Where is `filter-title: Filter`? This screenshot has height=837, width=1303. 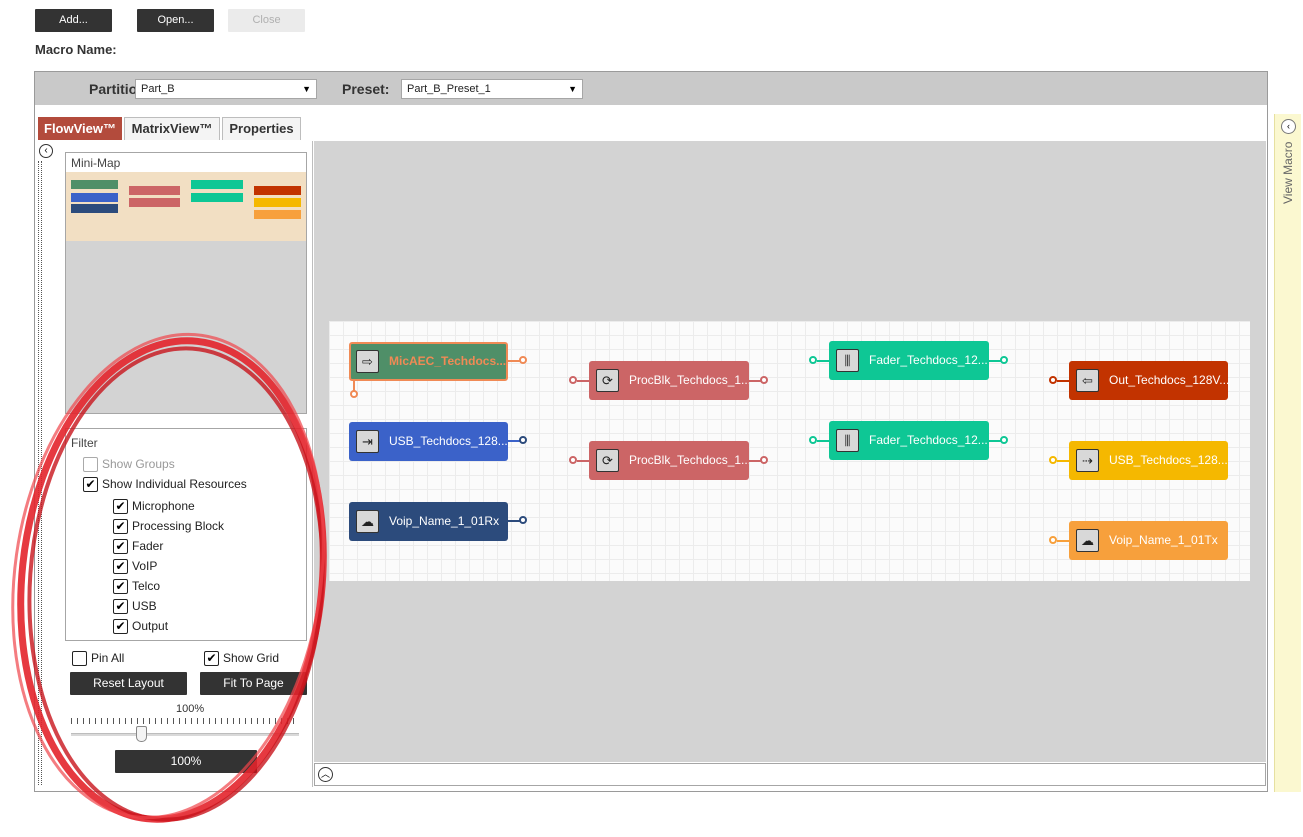
filter-title: Filter is located at coordinates (84, 443).